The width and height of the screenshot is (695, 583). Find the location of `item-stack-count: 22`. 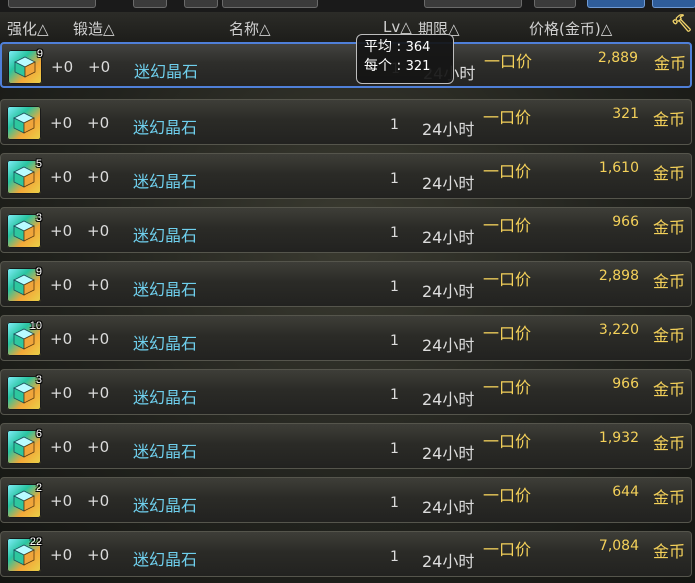

item-stack-count: 22 is located at coordinates (35, 542).